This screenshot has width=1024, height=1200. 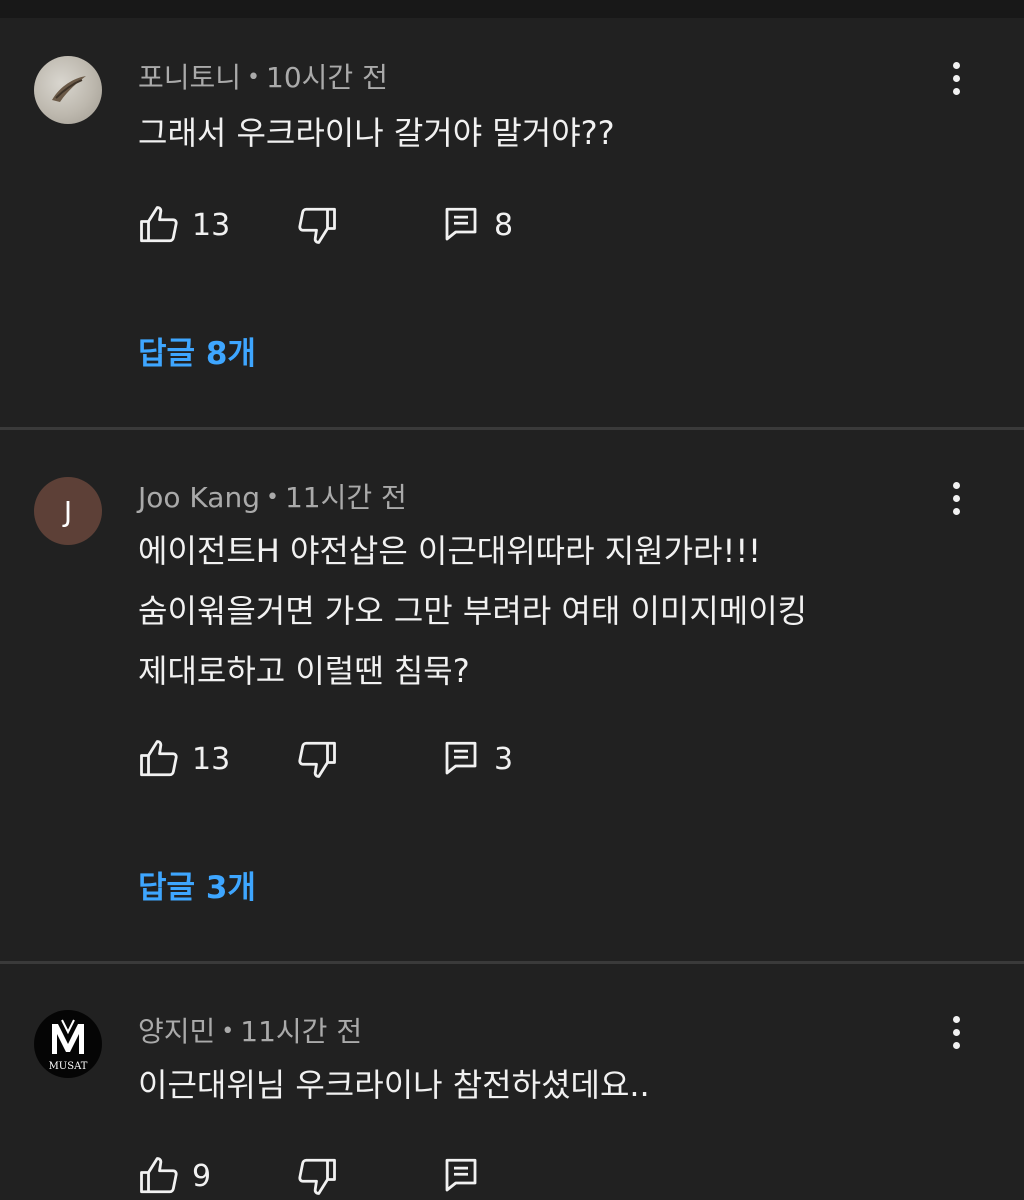 I want to click on svg-text: MUSAT, so click(x=68, y=1066).